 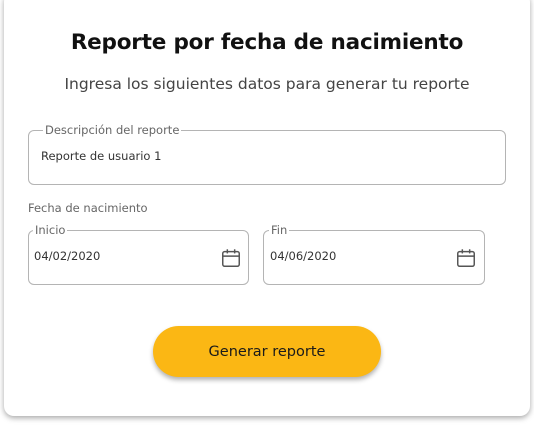 I want to click on start-date-label: Inicio, so click(x=50, y=230).